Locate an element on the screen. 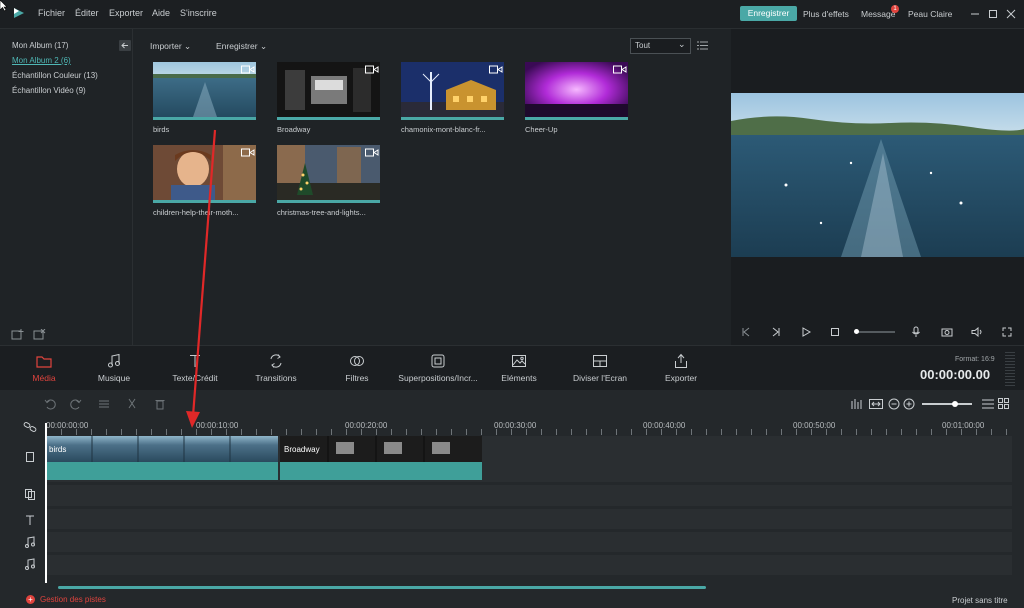  play-icon is located at coordinates (806, 332).